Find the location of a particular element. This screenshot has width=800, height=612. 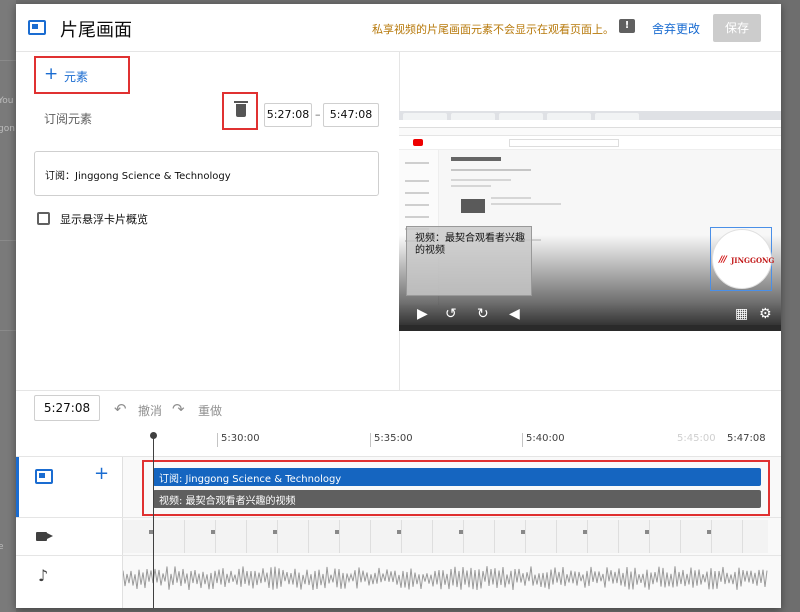

playhead-handle is located at coordinates (153, 435).